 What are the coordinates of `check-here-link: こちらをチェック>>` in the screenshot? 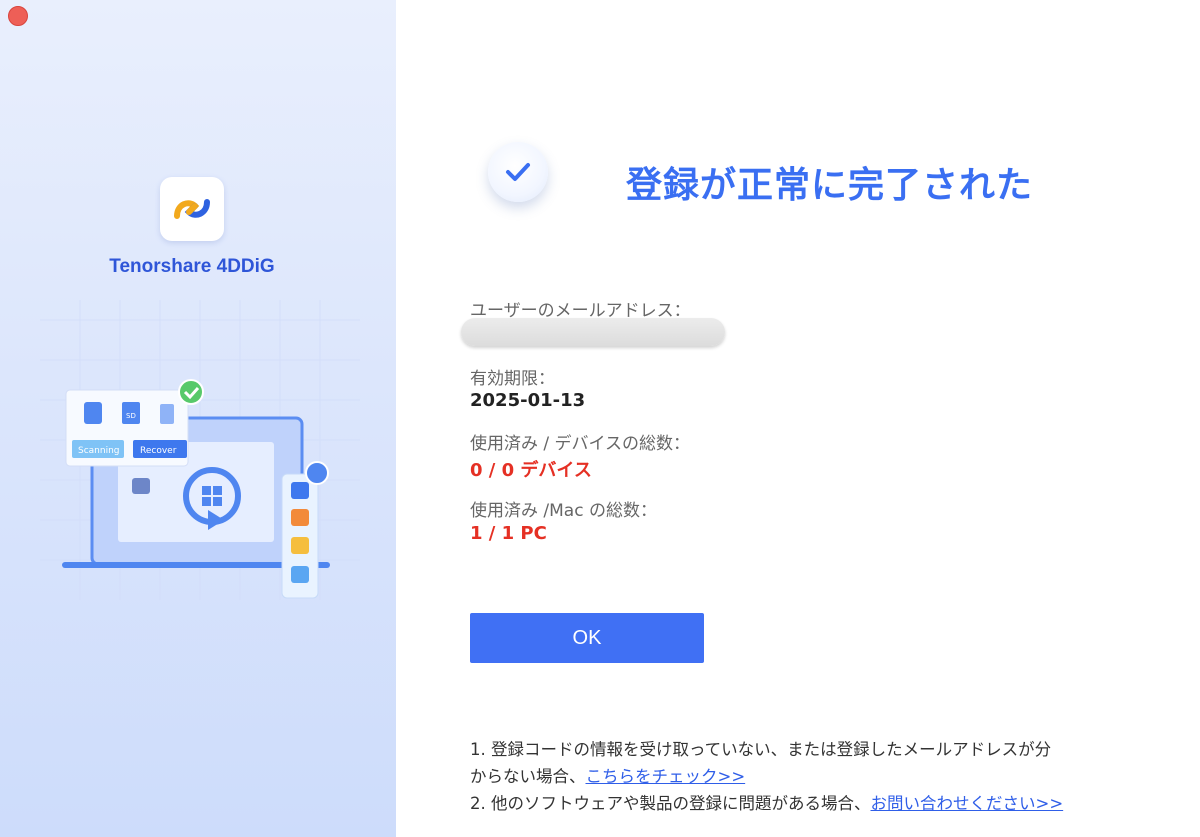 It's located at (666, 776).